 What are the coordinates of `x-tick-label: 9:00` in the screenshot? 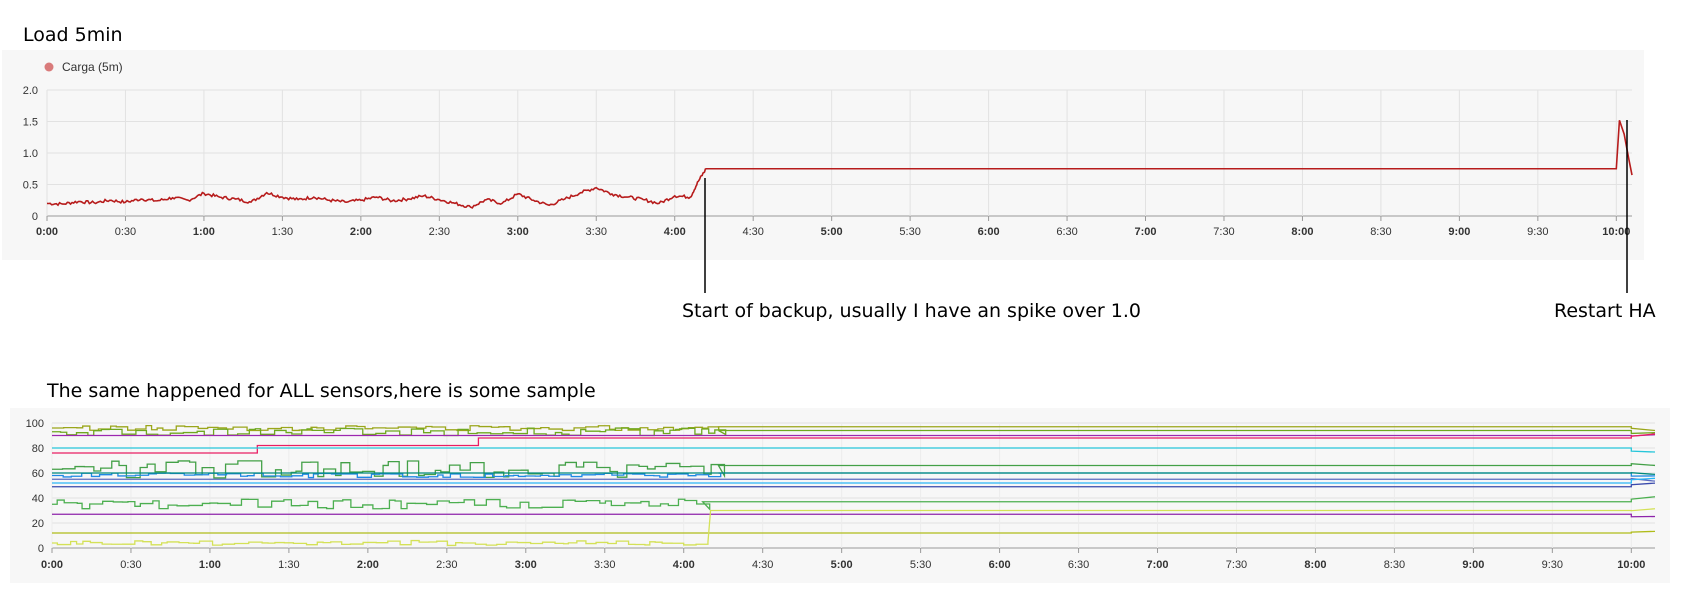 It's located at (1473, 565).